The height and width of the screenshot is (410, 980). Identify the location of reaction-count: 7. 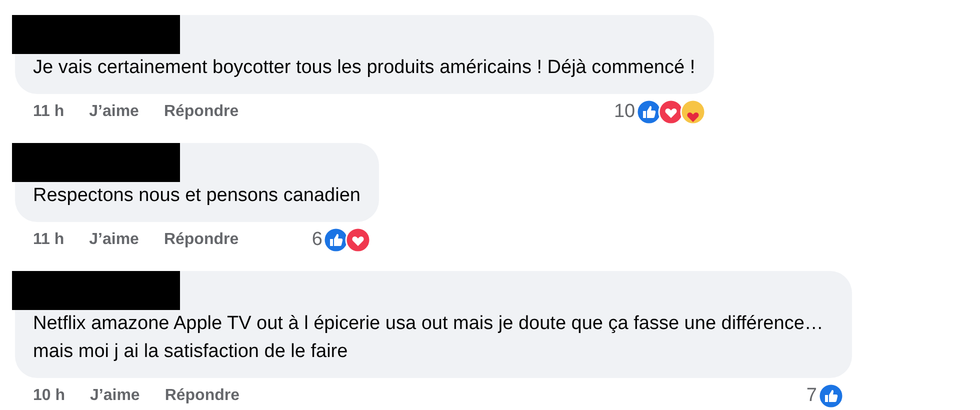
(811, 396).